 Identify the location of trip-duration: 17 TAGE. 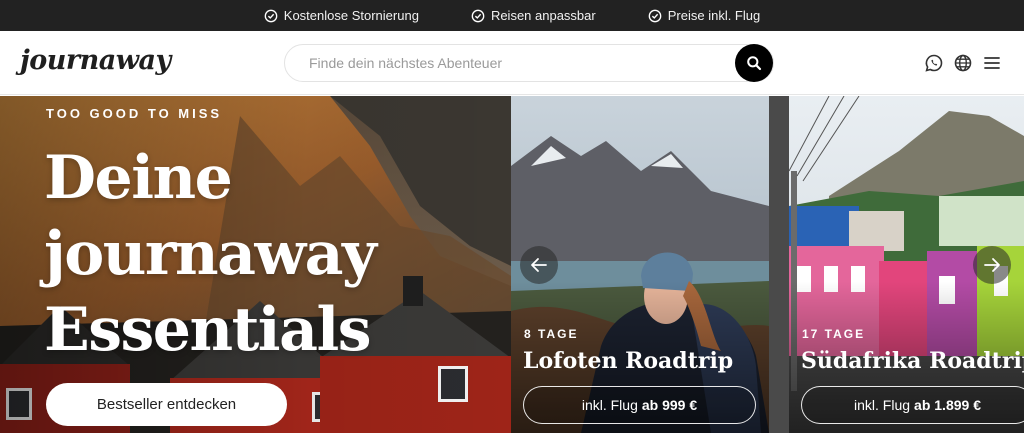
(834, 334).